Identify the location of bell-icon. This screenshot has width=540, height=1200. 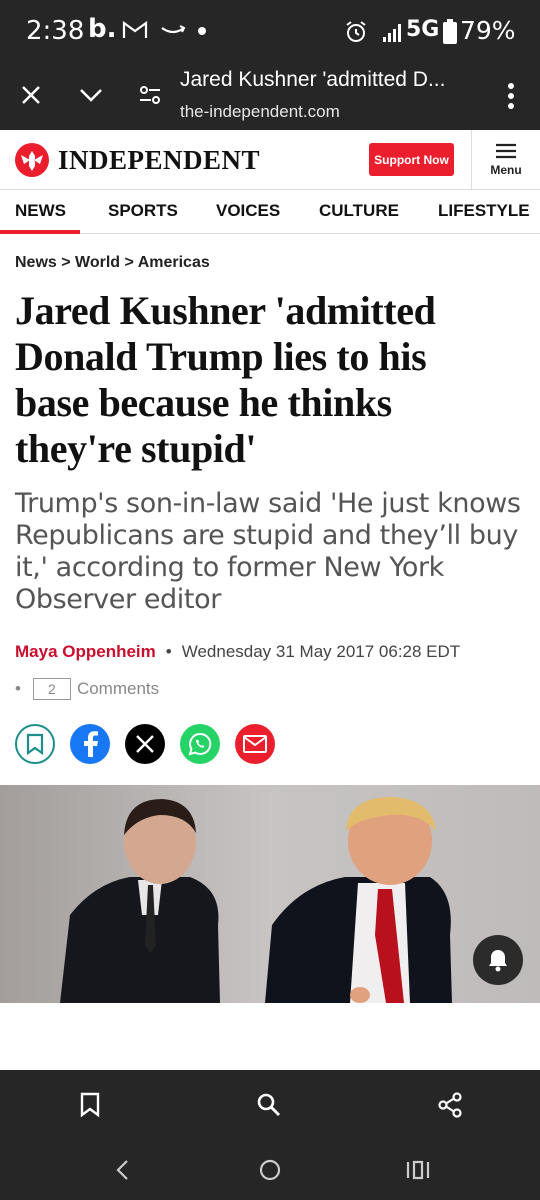
(498, 961).